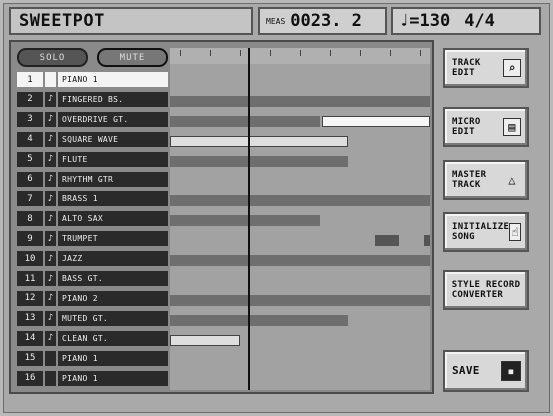 The width and height of the screenshot is (553, 416). I want to click on metronome-icon: △, so click(512, 180).